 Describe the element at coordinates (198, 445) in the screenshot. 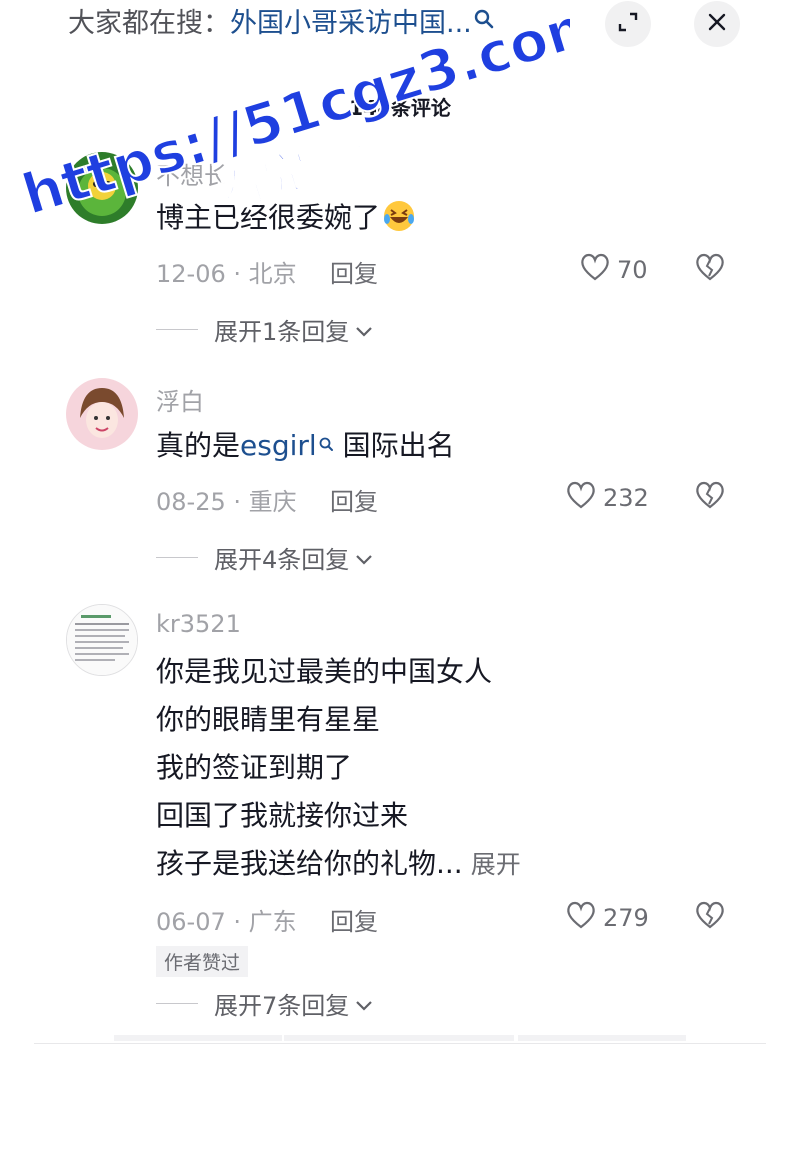

I see `comment-text-before: 真的是` at that location.